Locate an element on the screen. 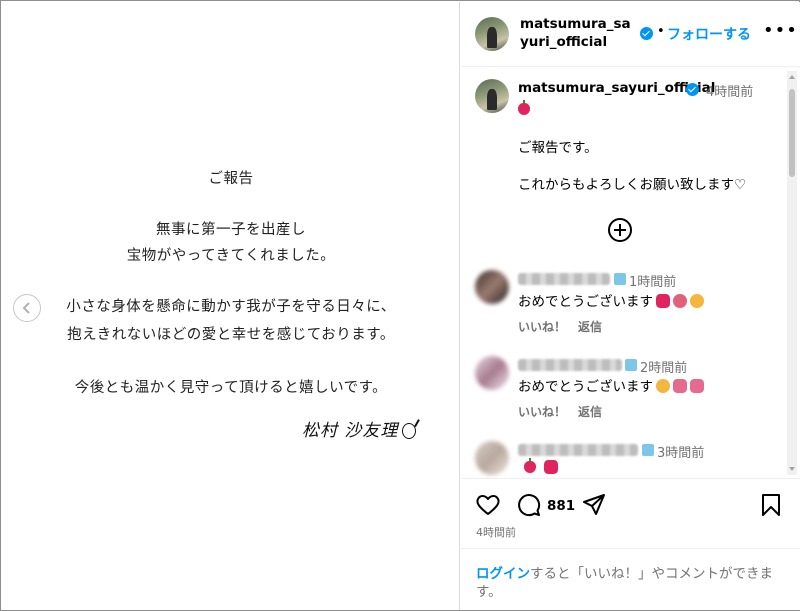  header-username: matsumura_sayuri_official is located at coordinates (579, 33).